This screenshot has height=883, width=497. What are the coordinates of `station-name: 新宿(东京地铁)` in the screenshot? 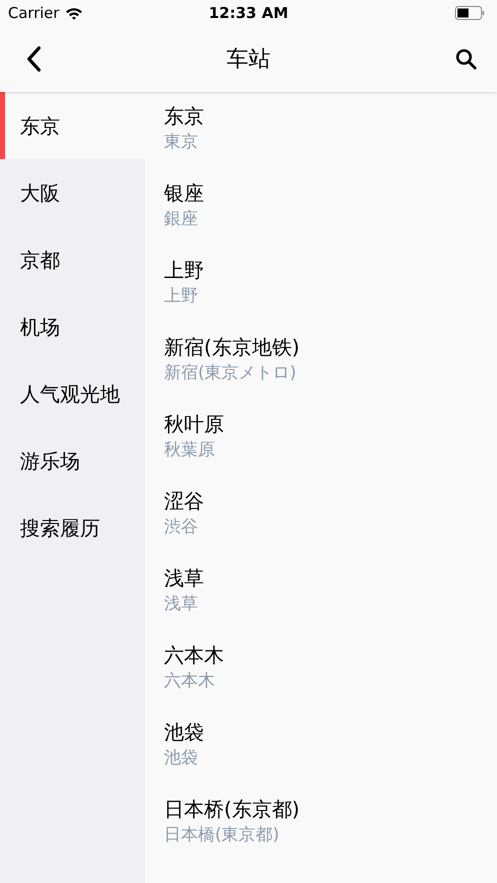 It's located at (232, 347).